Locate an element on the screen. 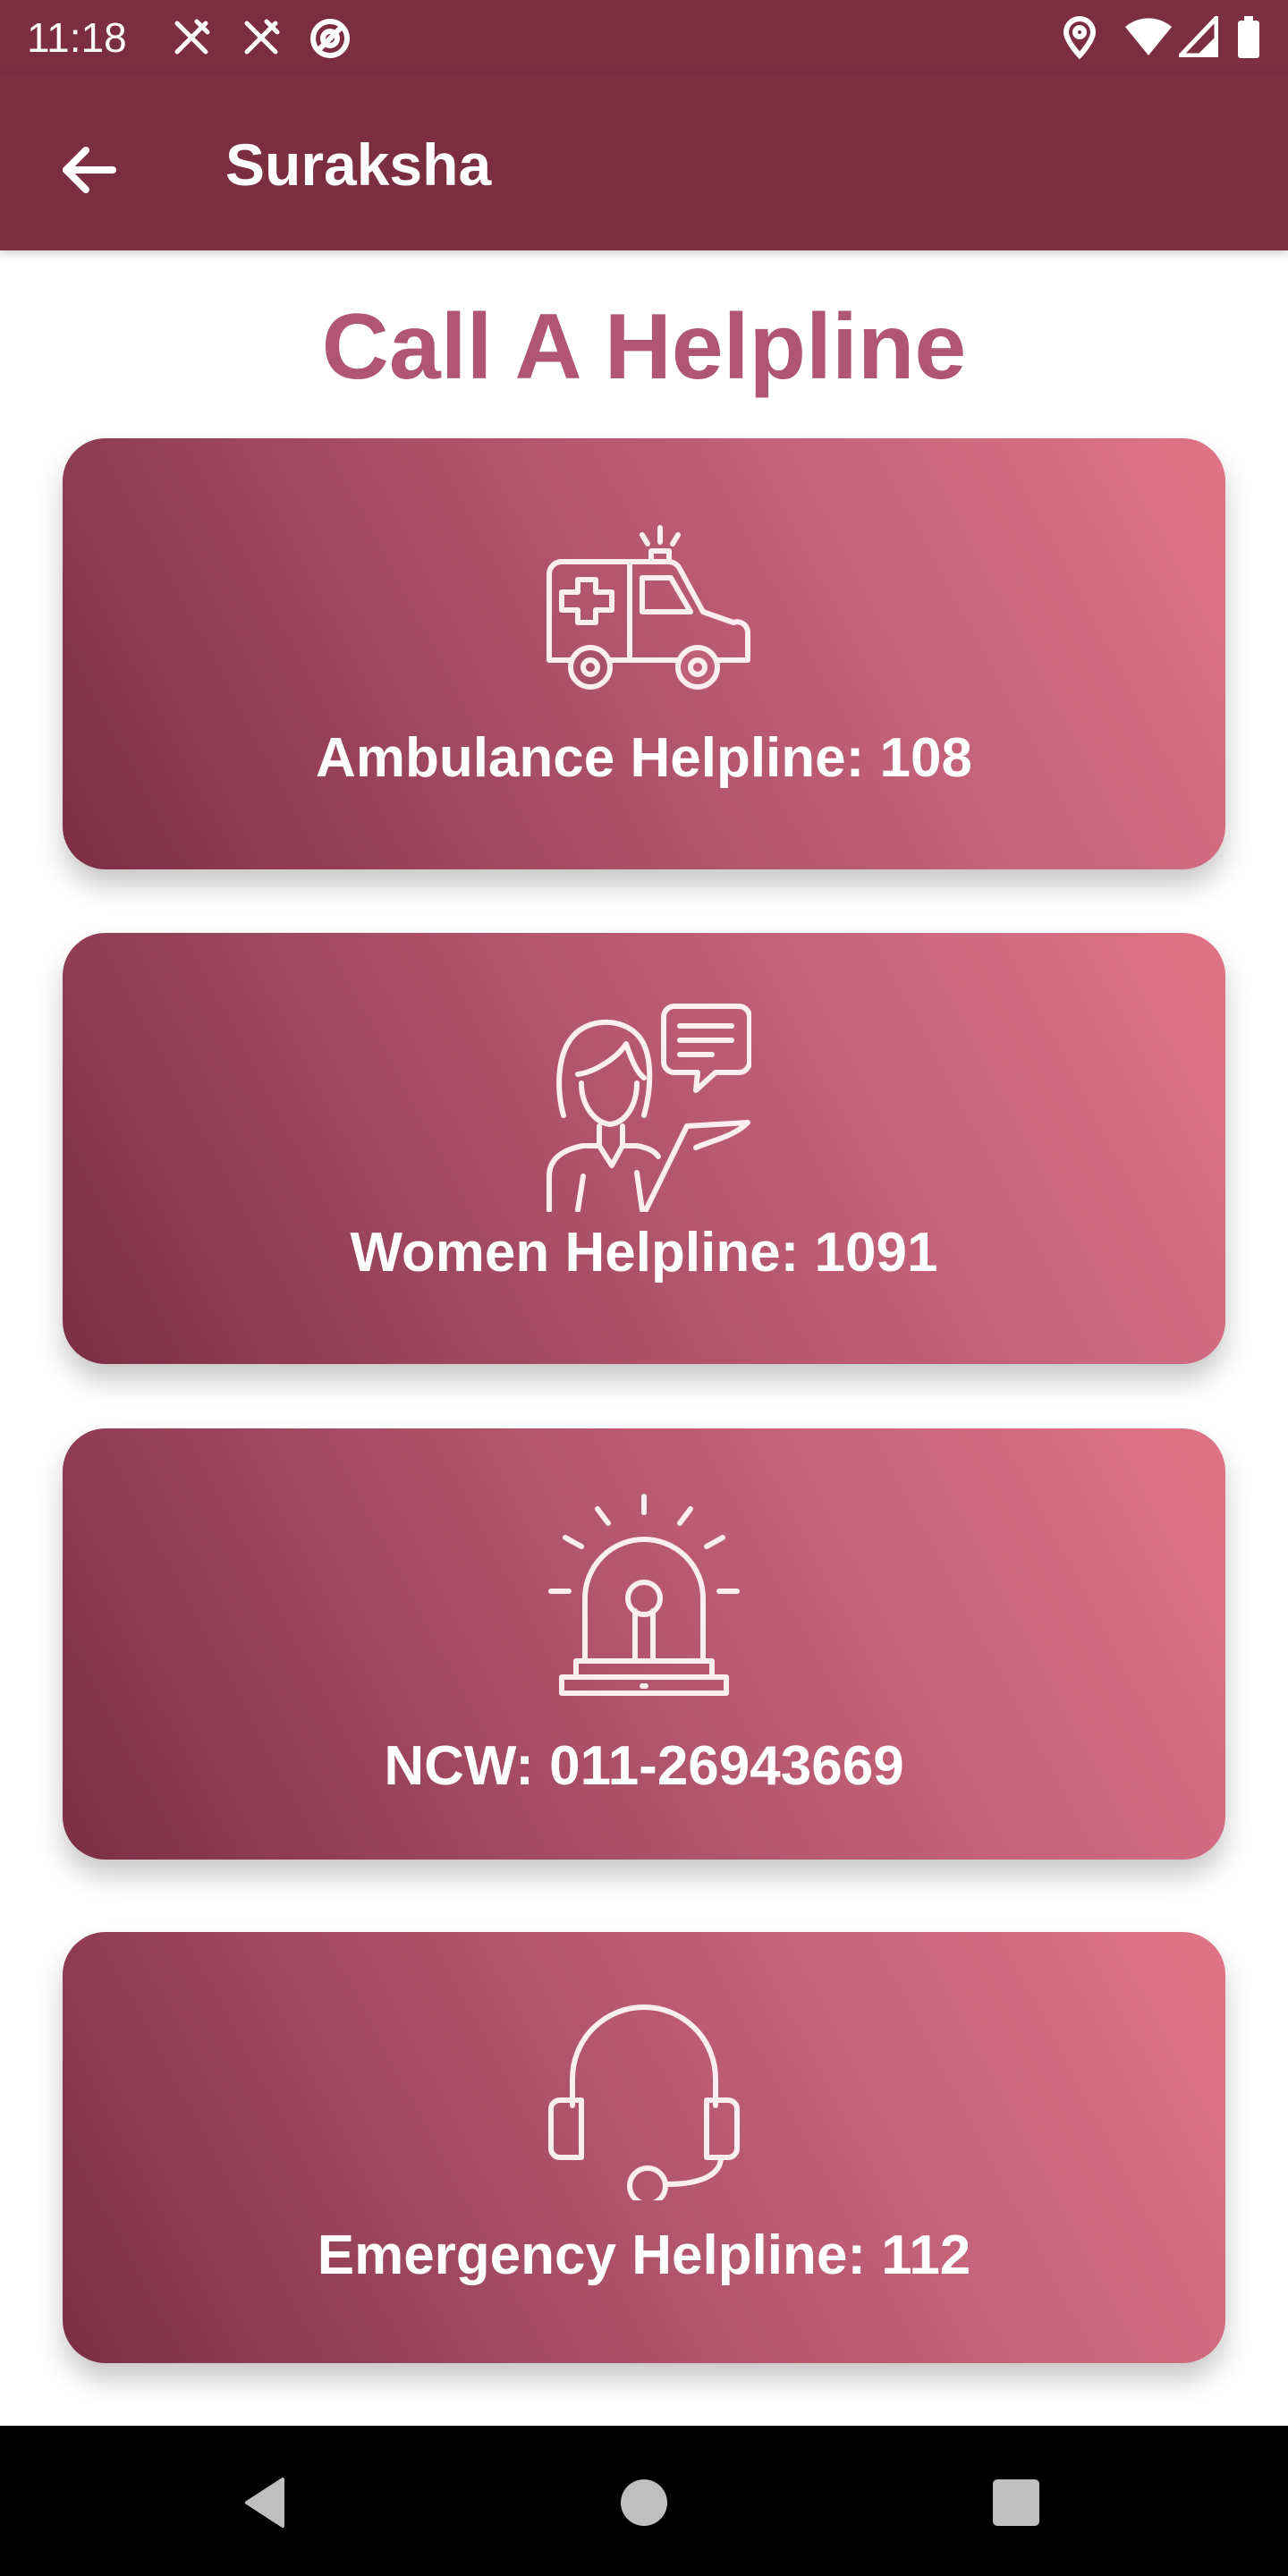  arrow-left-icon is located at coordinates (89, 170).